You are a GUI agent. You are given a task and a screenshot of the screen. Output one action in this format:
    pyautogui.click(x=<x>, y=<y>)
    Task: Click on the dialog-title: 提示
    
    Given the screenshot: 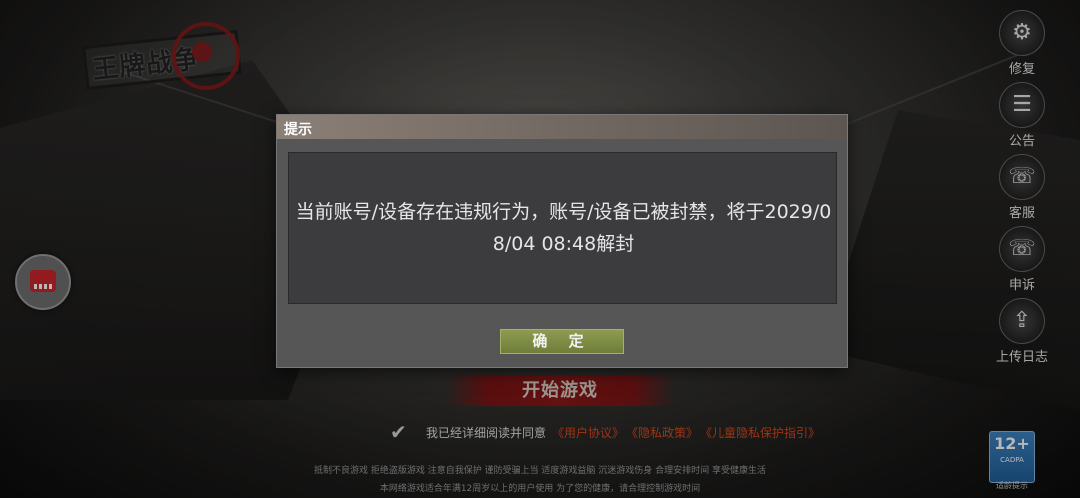 What is the action you would take?
    pyautogui.click(x=298, y=130)
    